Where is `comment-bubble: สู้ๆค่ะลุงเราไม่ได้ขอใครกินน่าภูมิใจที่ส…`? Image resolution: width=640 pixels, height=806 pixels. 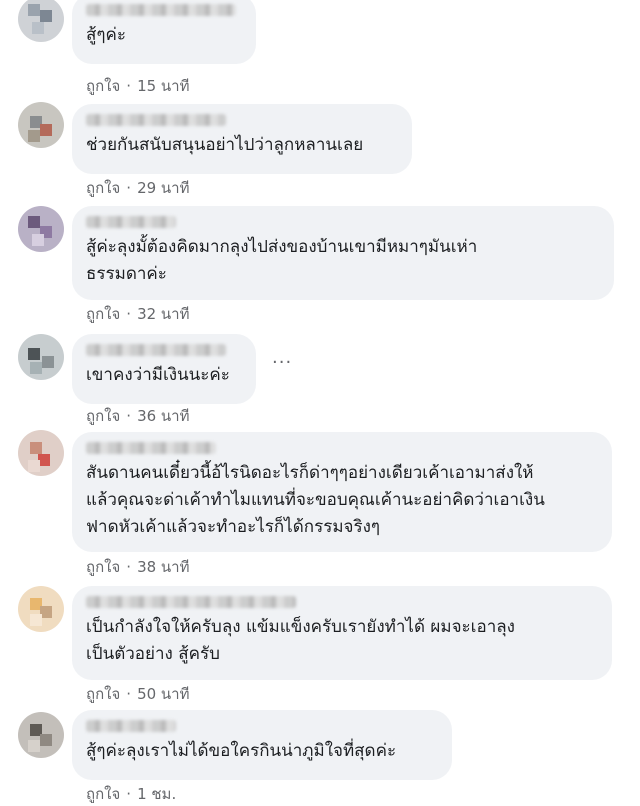 comment-bubble: สู้ๆค่ะลุงเราไม่ได้ขอใครกินน่าภูมิใจที่ส… is located at coordinates (262, 745).